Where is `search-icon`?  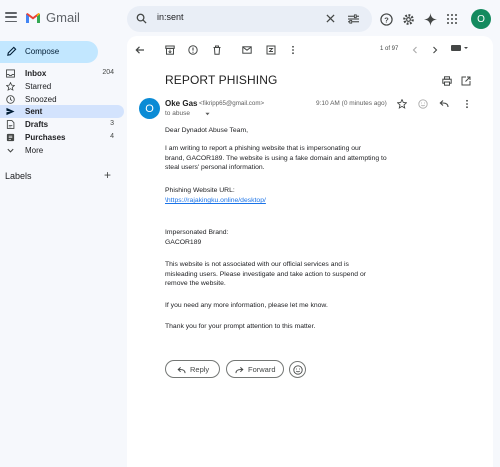 search-icon is located at coordinates (141, 18).